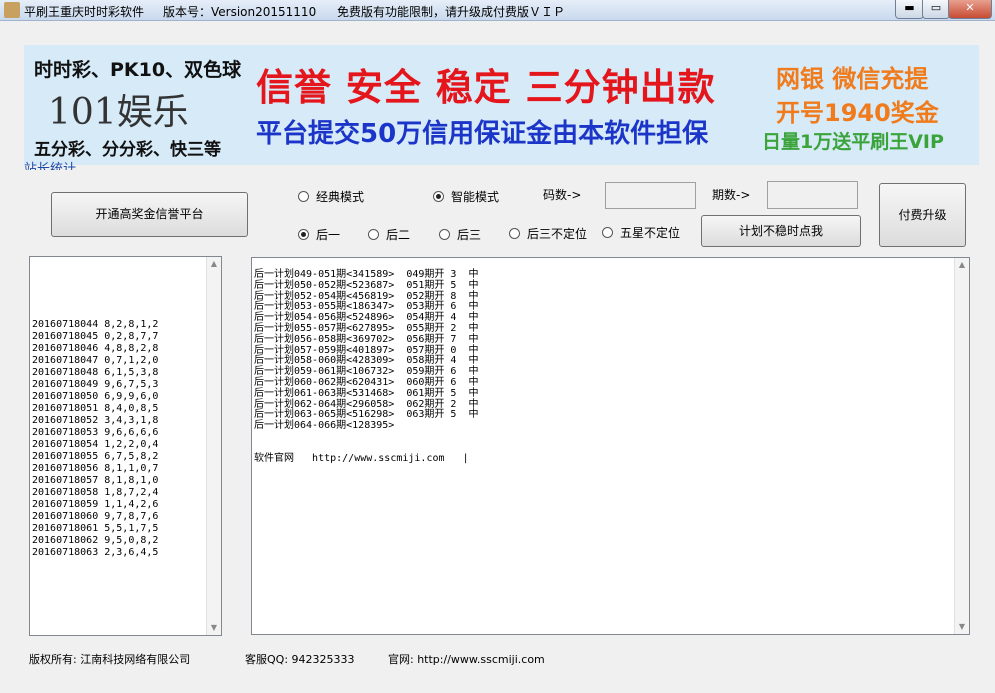 Image resolution: width=995 pixels, height=693 pixels. What do you see at coordinates (731, 195) in the screenshot?
I see `period-count-label: 期数->` at bounding box center [731, 195].